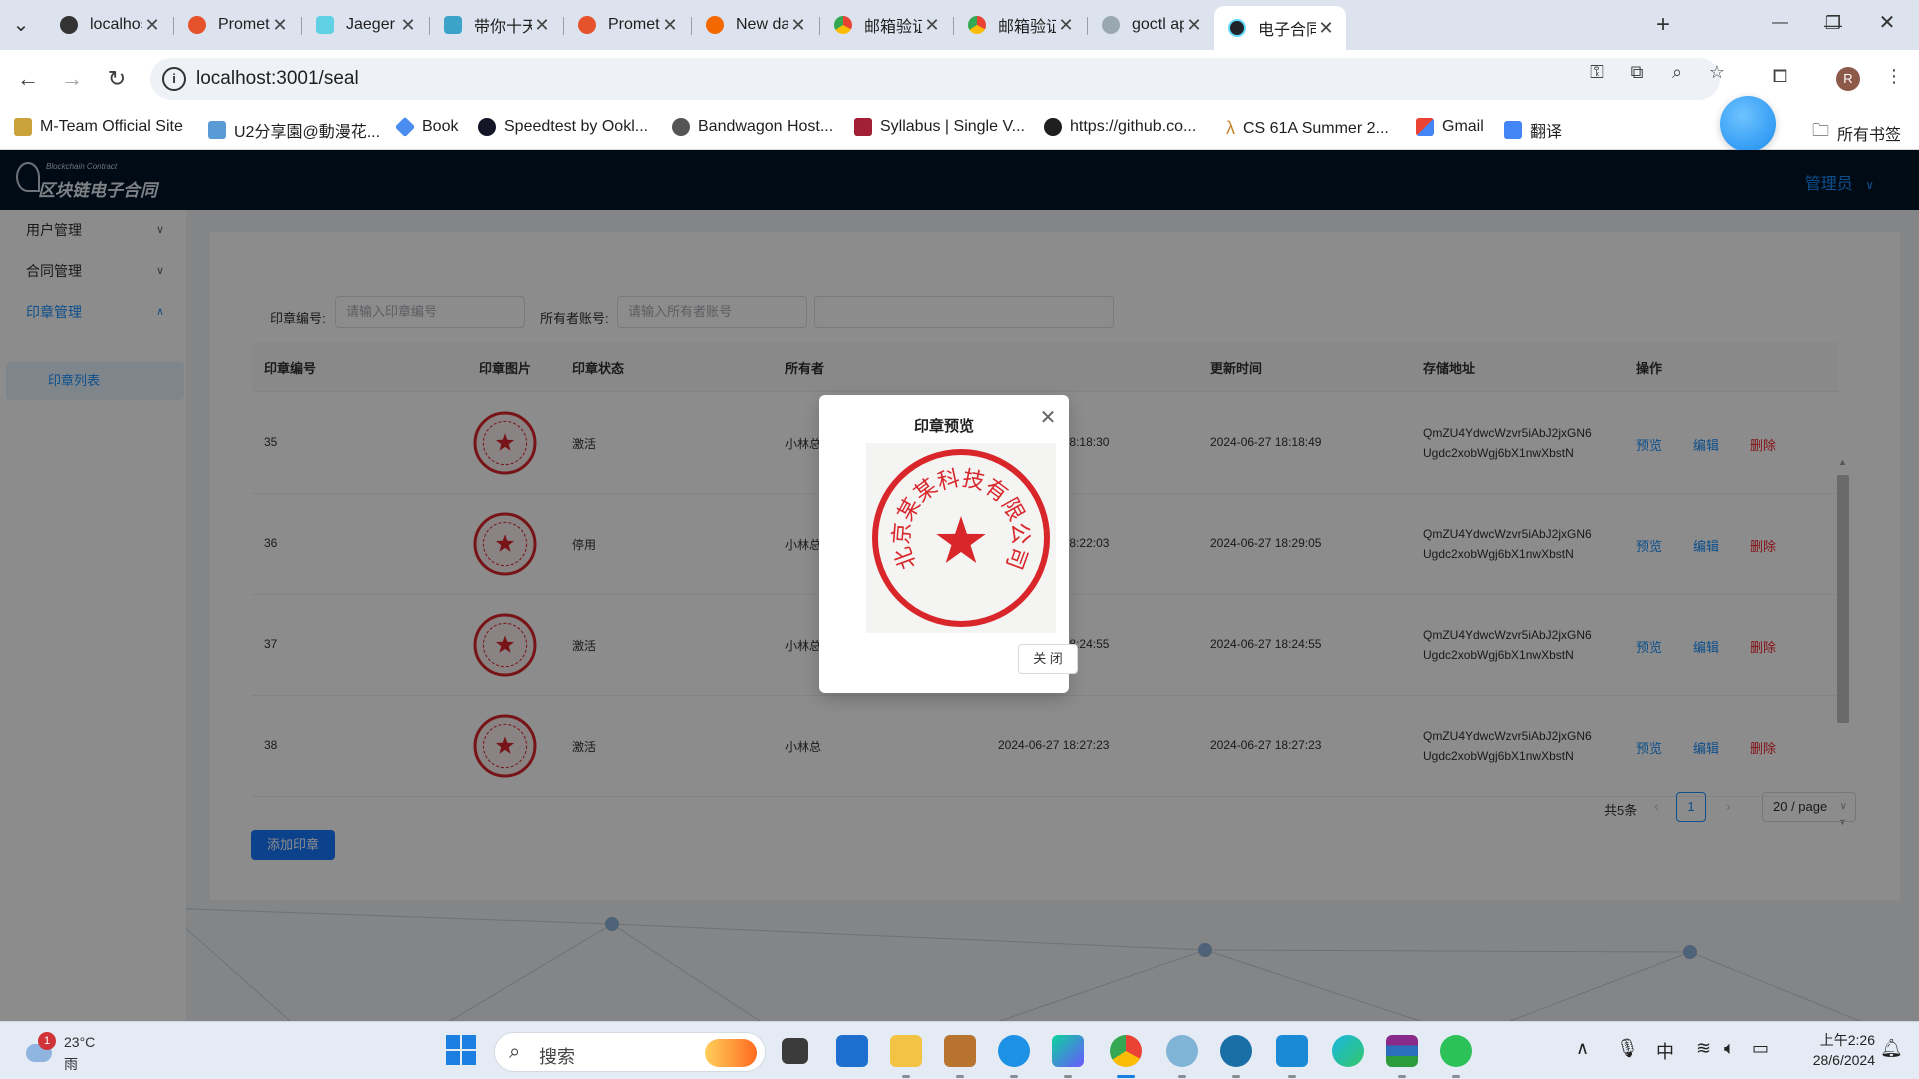  I want to click on prometheus-favicon-icon, so click(587, 25).